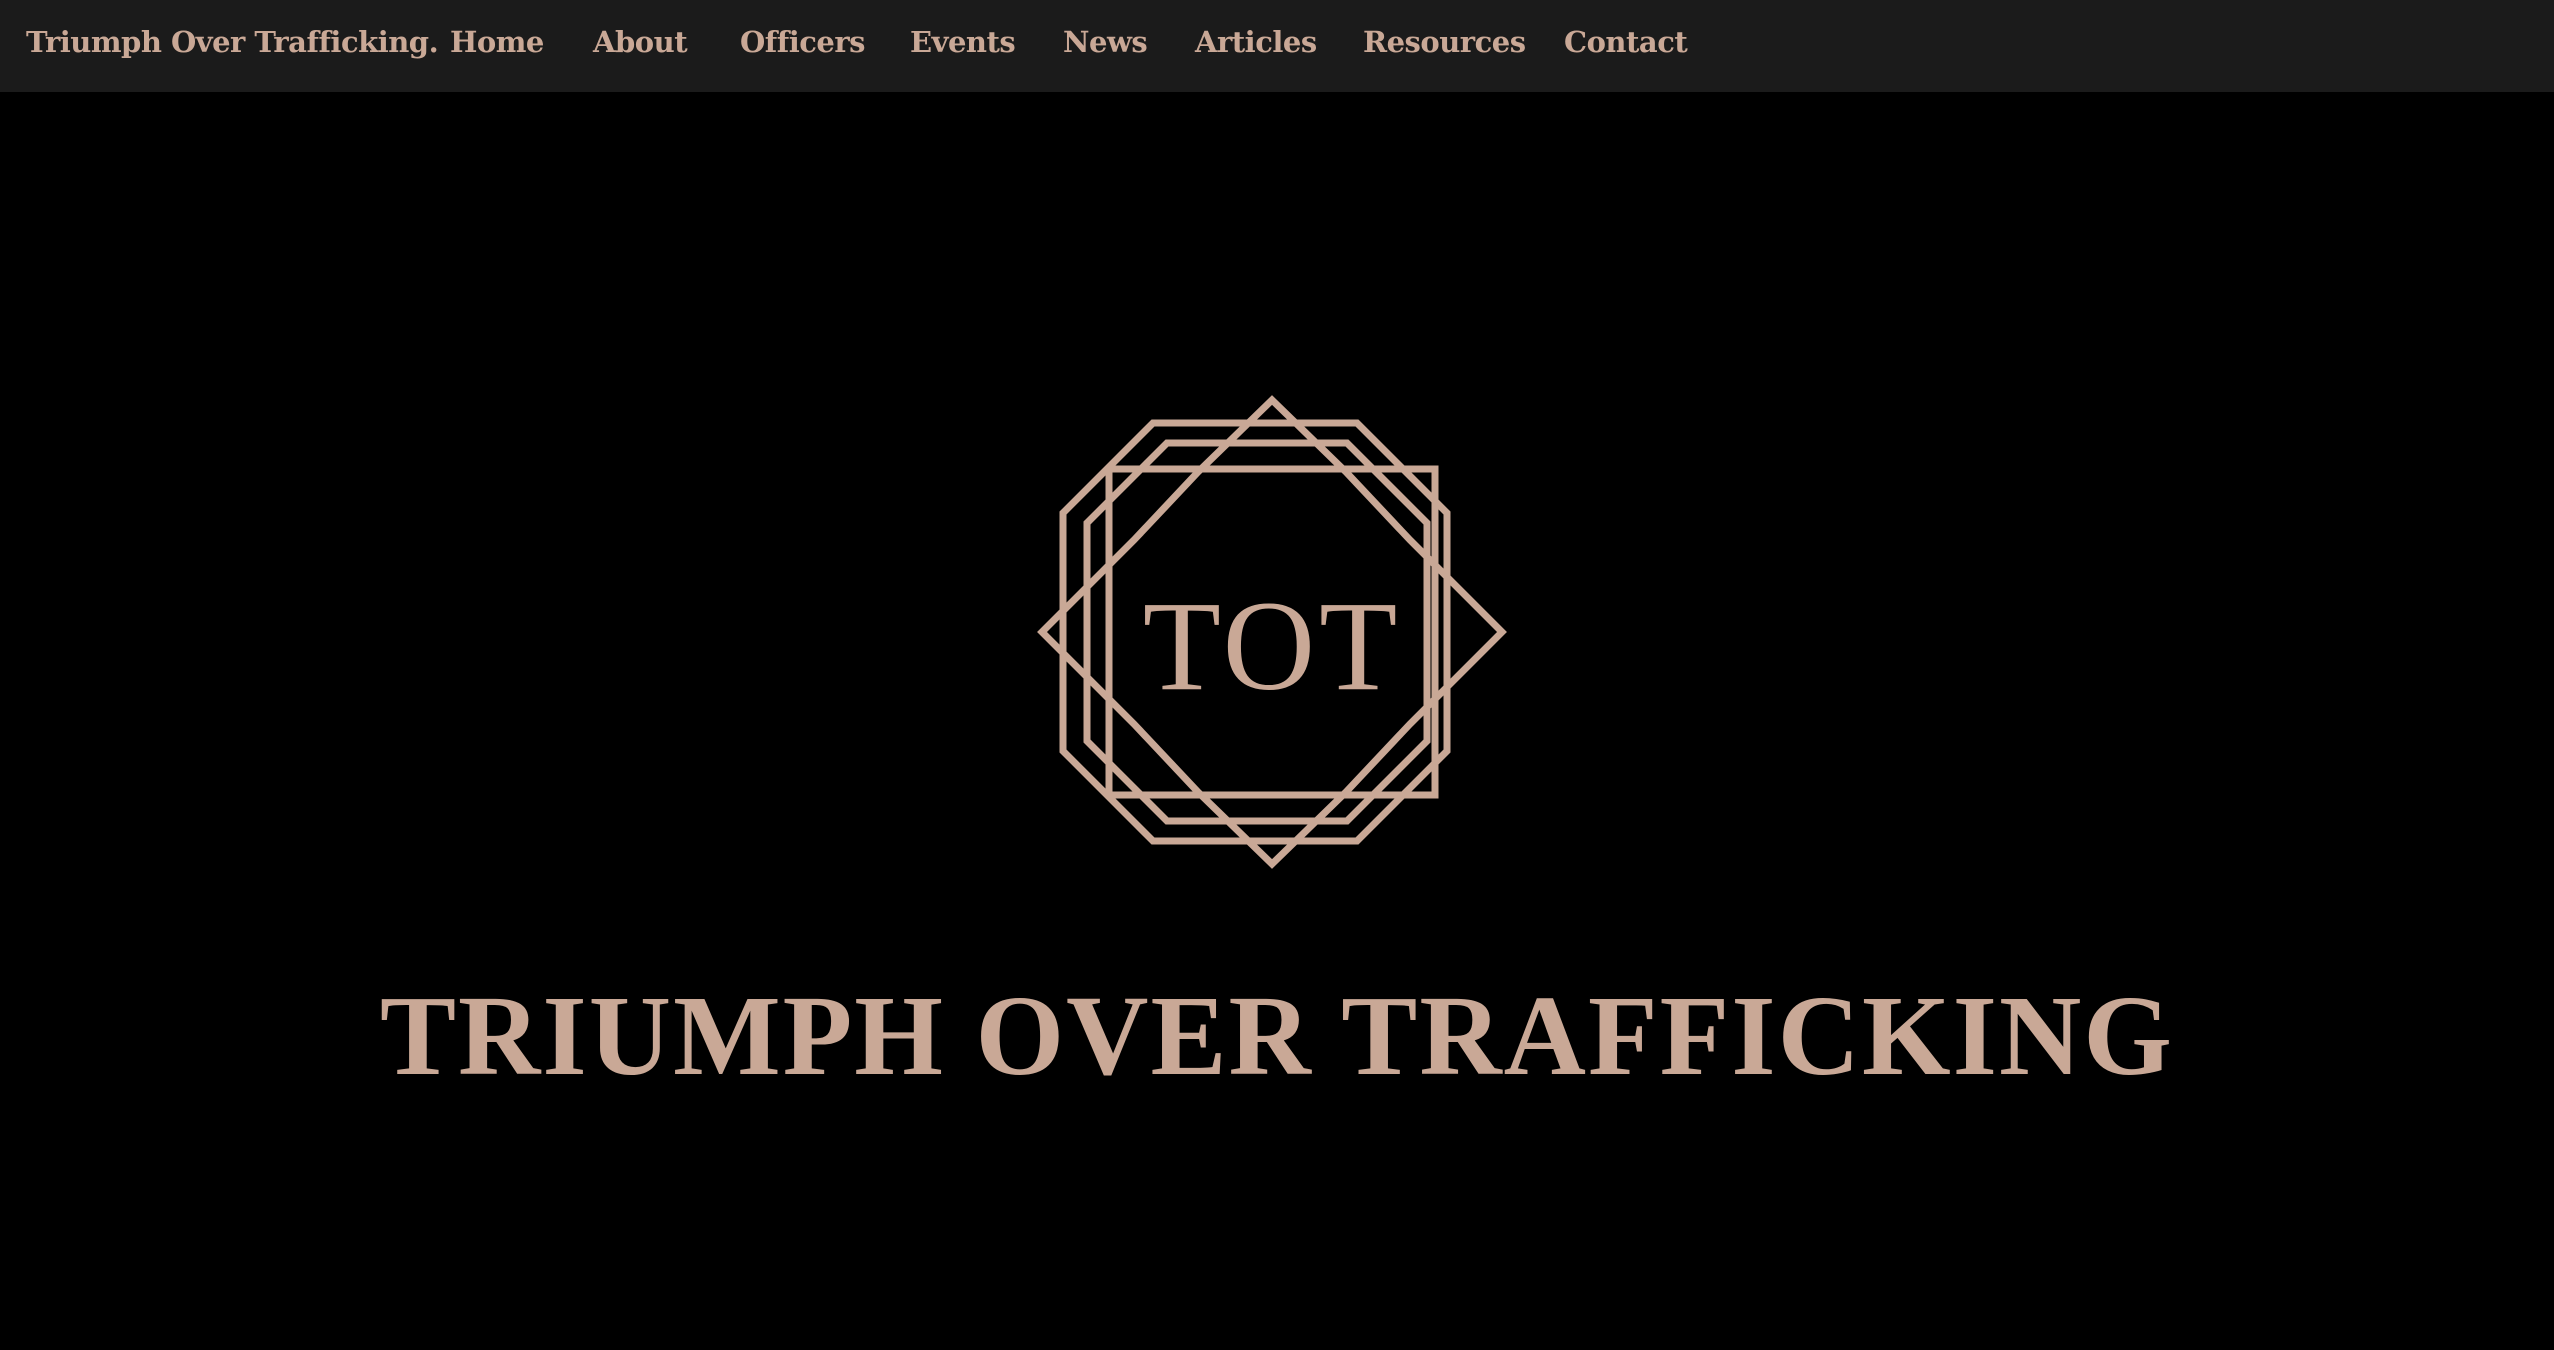 This screenshot has height=1350, width=2554. I want to click on hero-title: TRIUMPH OVER TRAFFICKING, so click(1277, 1036).